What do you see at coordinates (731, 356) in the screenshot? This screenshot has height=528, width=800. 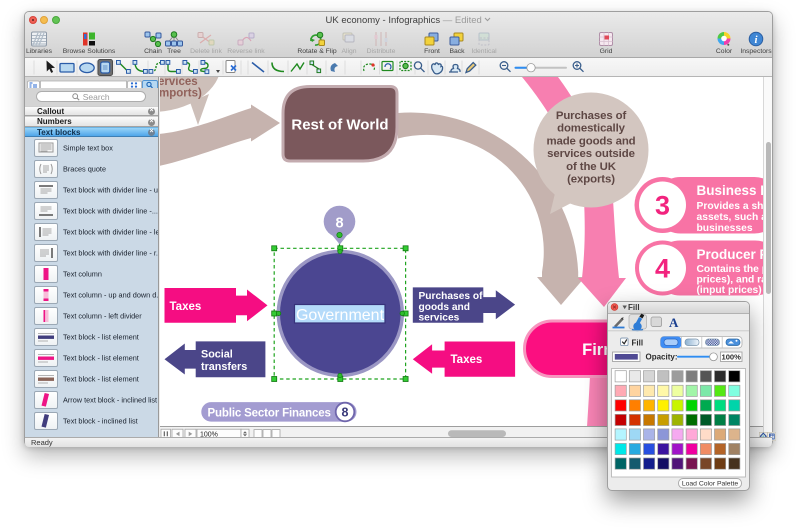 I see `svg-text: 100%` at bounding box center [731, 356].